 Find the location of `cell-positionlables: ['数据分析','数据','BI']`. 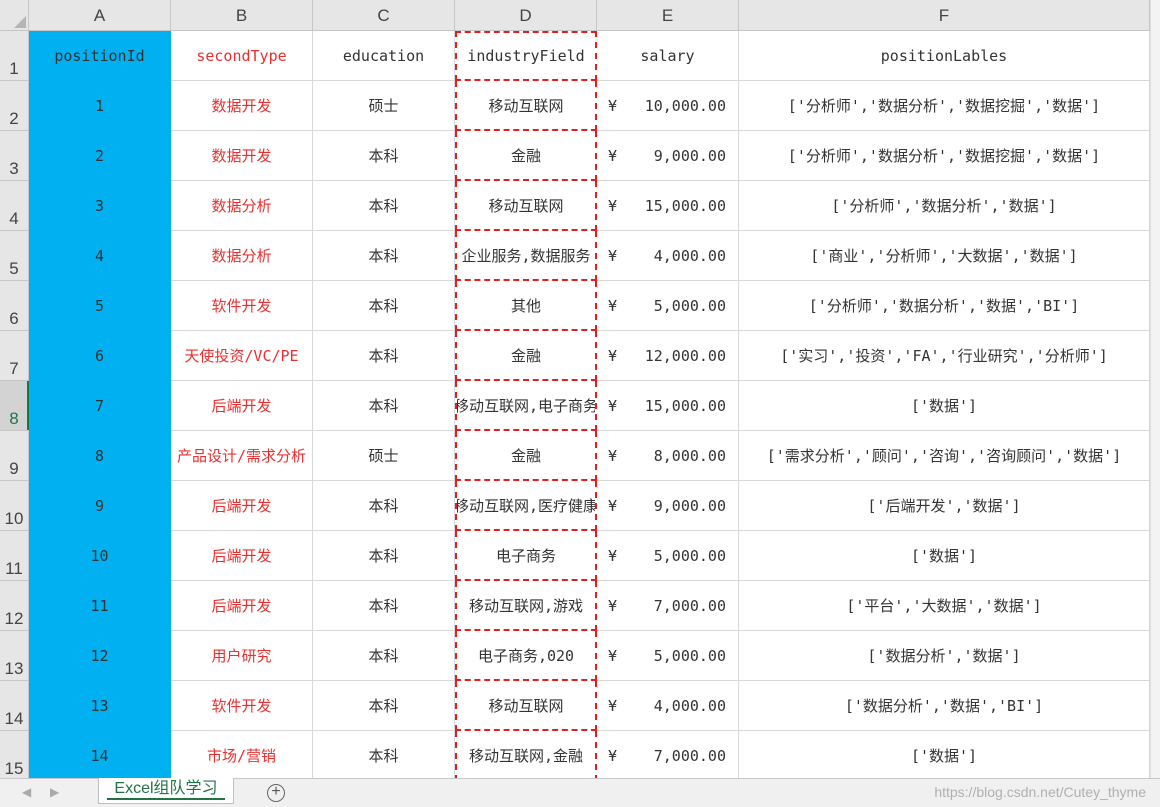

cell-positionlables: ['数据分析','数据','BI'] is located at coordinates (944, 706).